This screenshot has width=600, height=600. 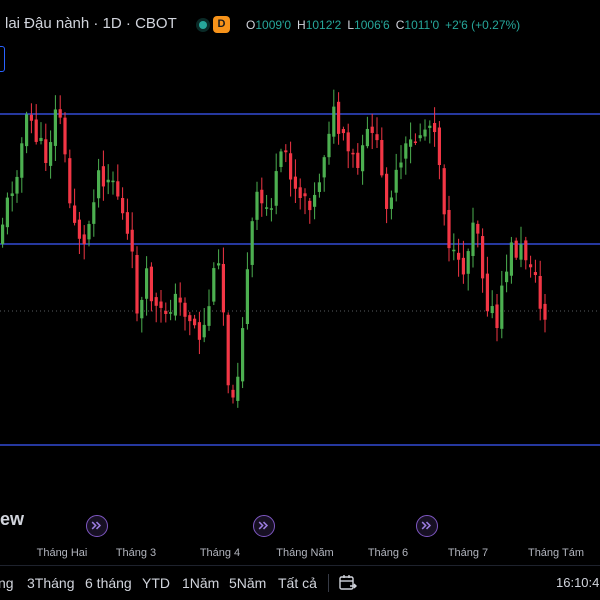 I want to click on calendar-range-icon, so click(x=348, y=583).